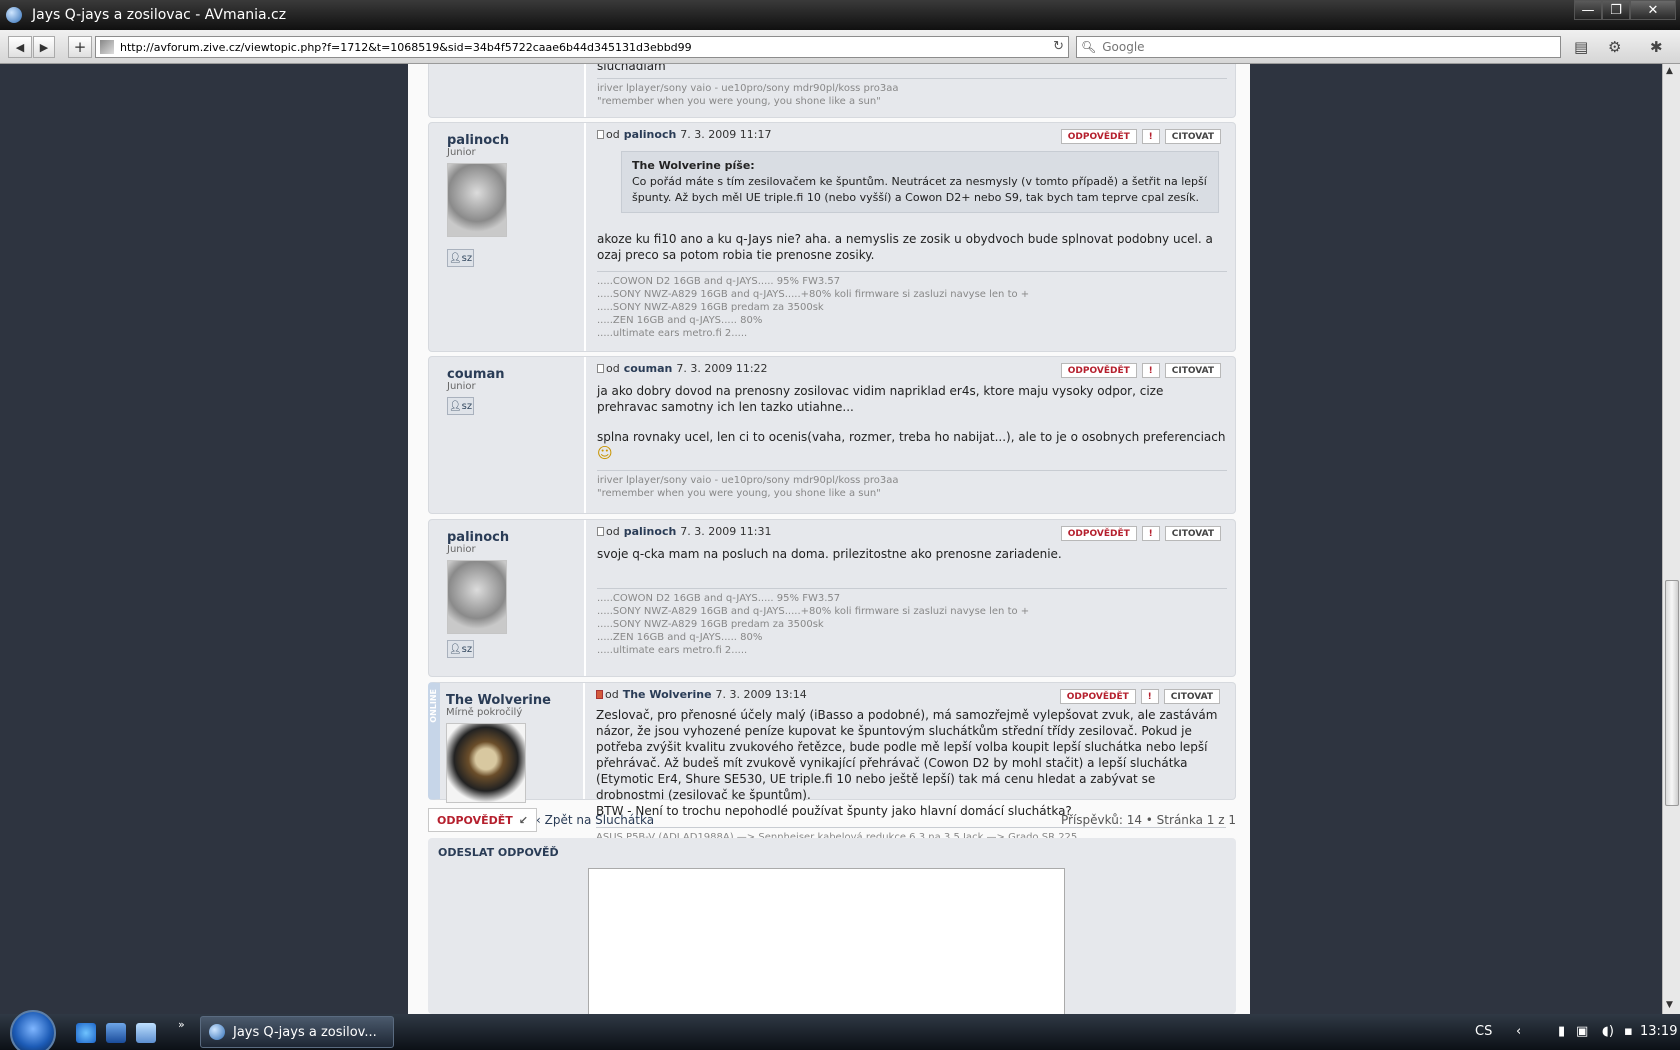  What do you see at coordinates (512, 755) in the screenshot?
I see `post-profile: The Wolverine Mírně pokročilý 👤︎sz` at bounding box center [512, 755].